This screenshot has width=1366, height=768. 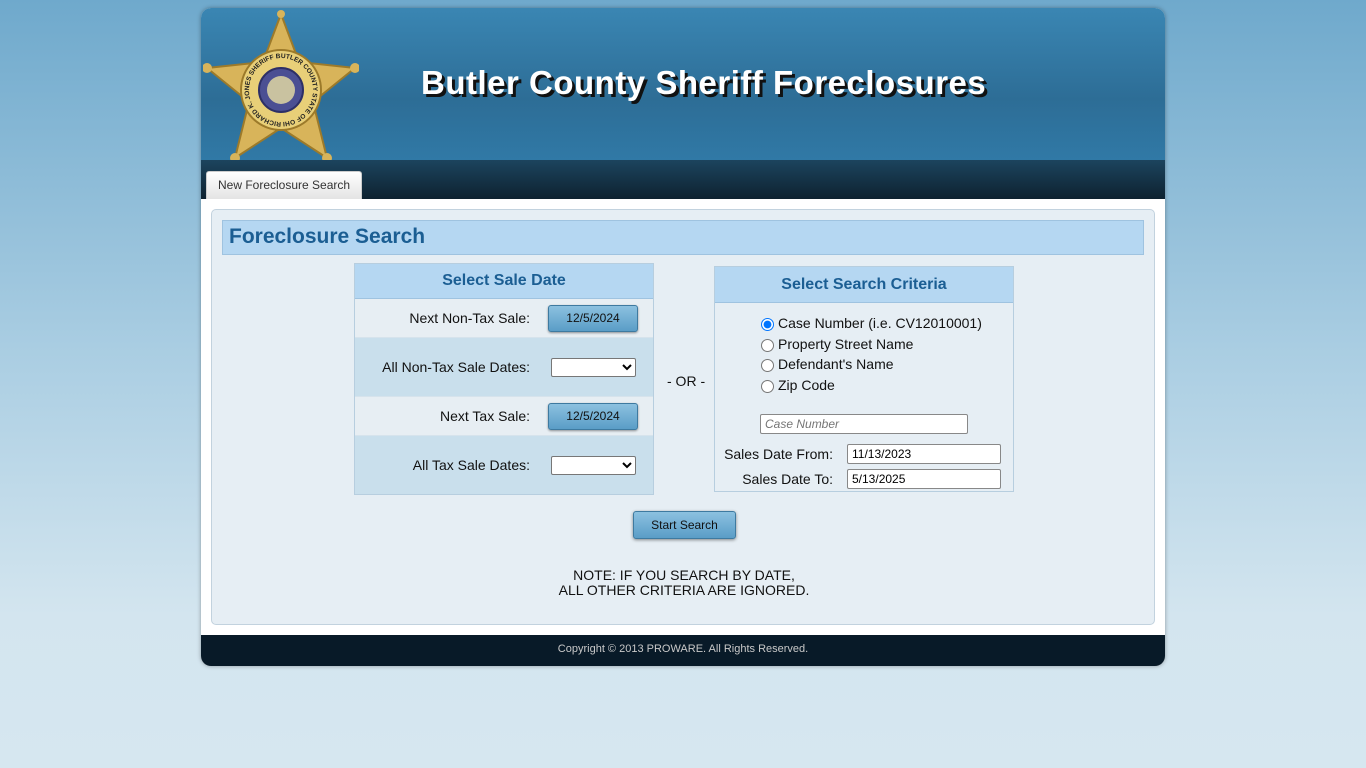 I want to click on sales-date-to-input, so click(x=924, y=479).